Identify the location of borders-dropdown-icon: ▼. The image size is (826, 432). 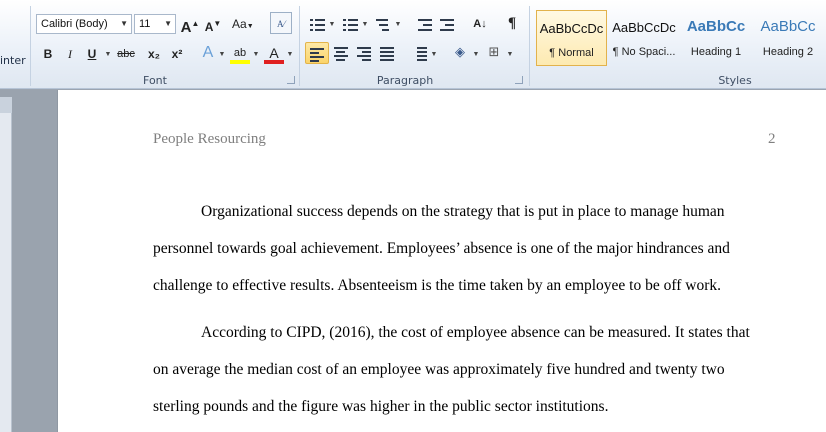
(510, 54).